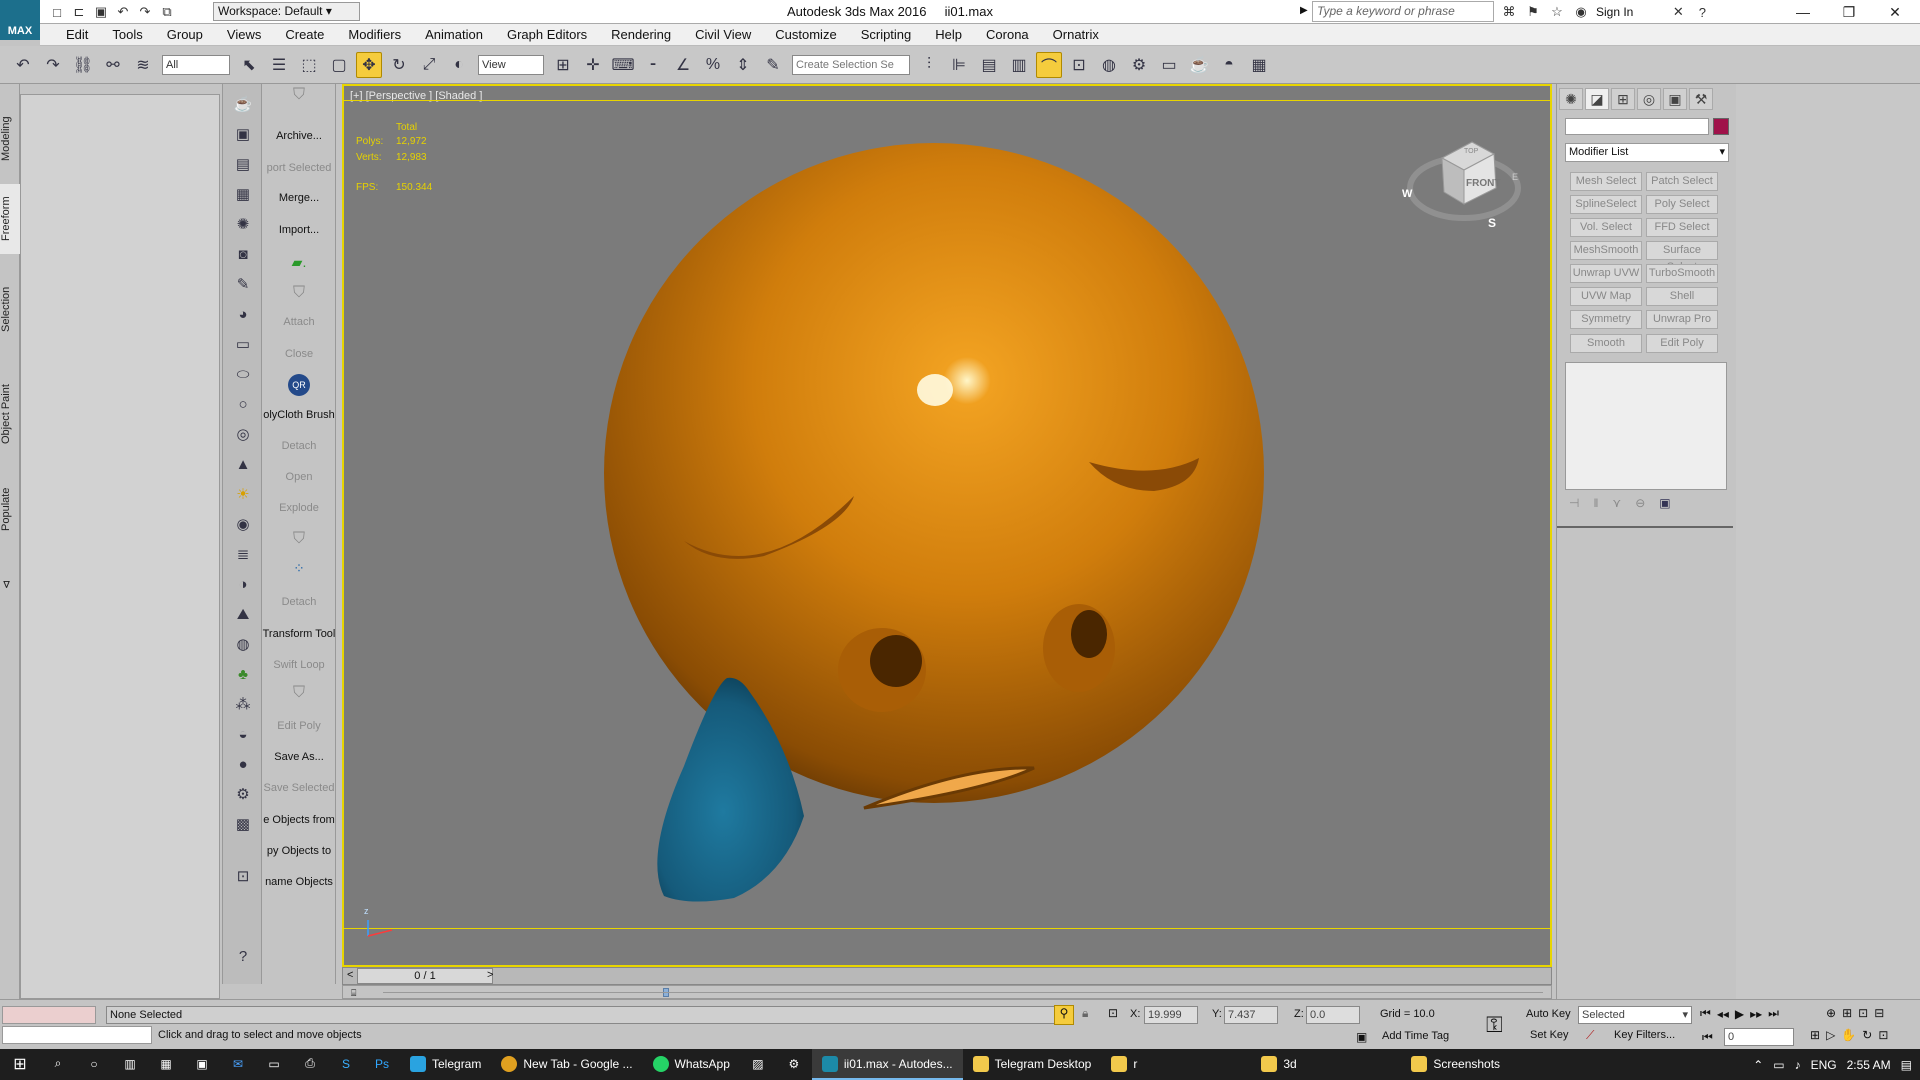  What do you see at coordinates (310, 1064) in the screenshot?
I see `printer-icon: ⎙` at bounding box center [310, 1064].